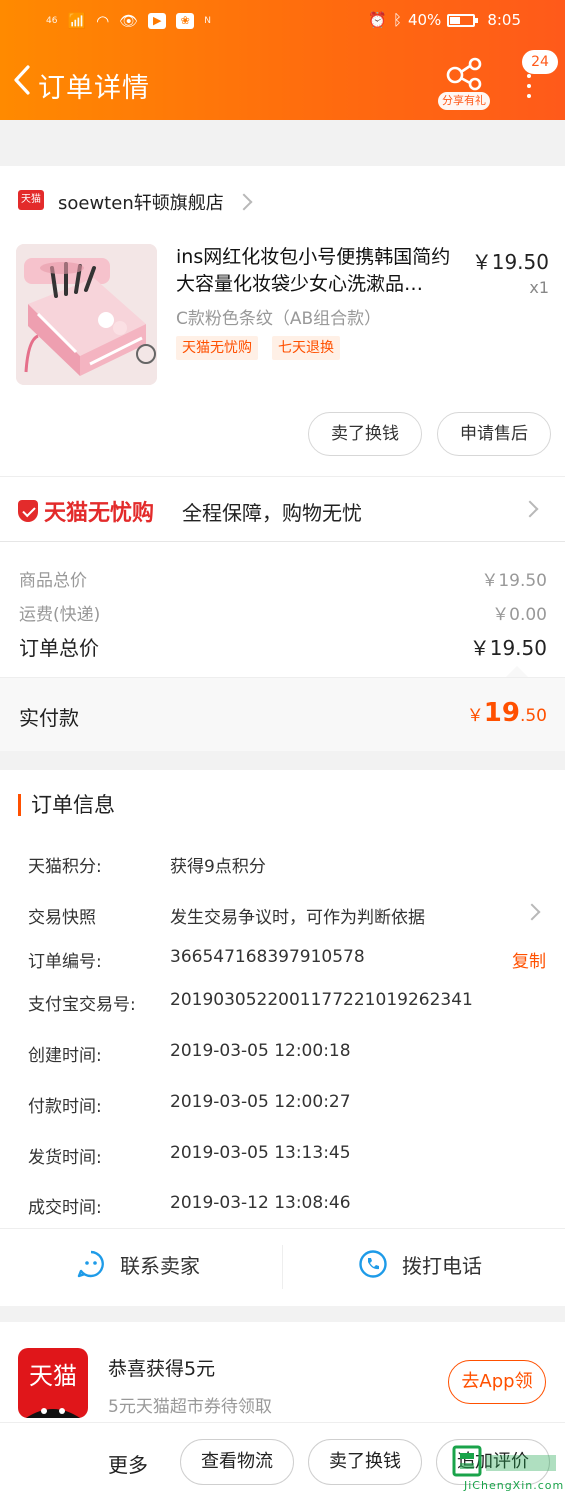 Image resolution: width=565 pixels, height=1500 pixels. Describe the element at coordinates (442, 1265) in the screenshot. I see `call-label: 拨打电话` at that location.